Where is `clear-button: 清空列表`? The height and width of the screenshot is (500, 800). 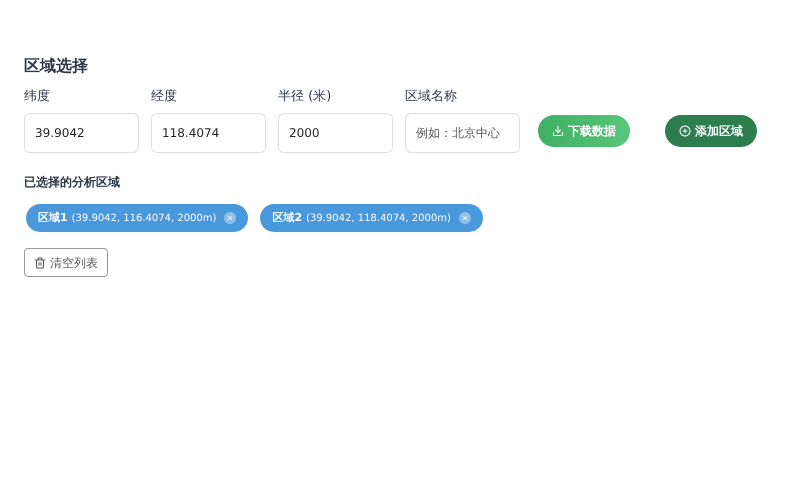 clear-button: 清空列表 is located at coordinates (66, 262).